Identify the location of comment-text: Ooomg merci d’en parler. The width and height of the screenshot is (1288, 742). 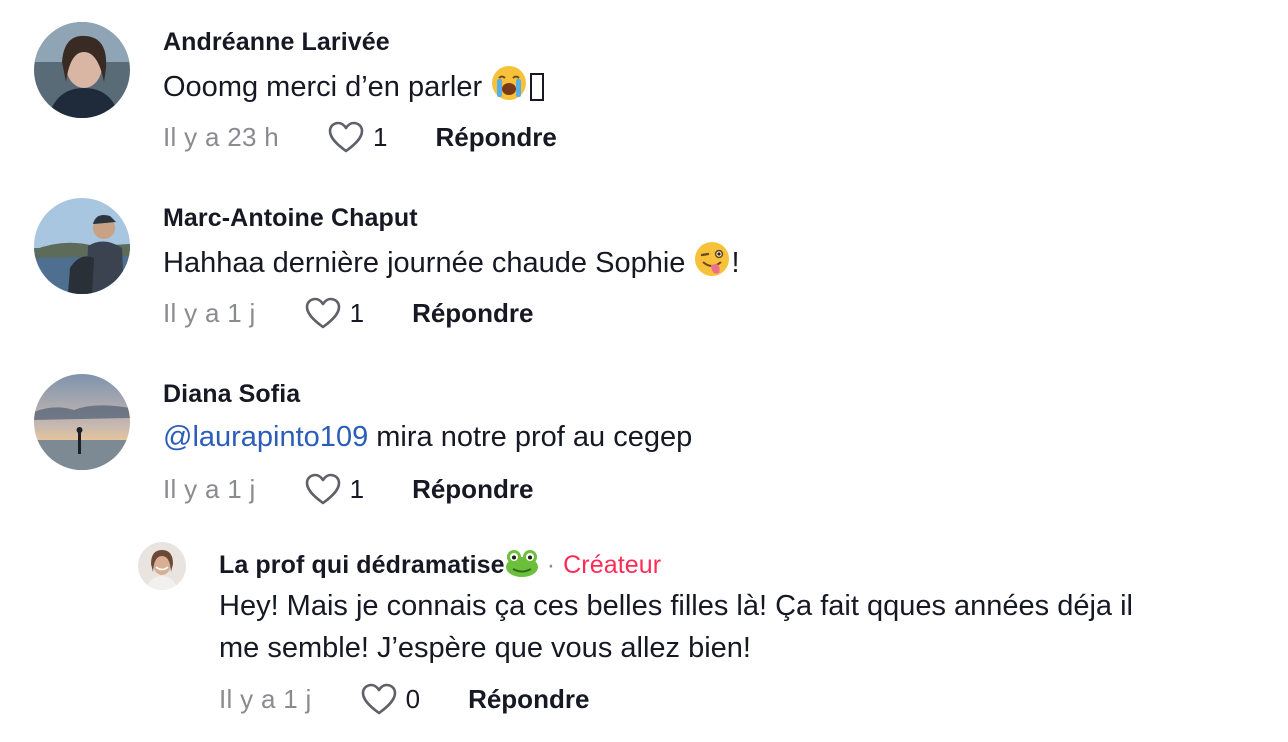
(354, 86).